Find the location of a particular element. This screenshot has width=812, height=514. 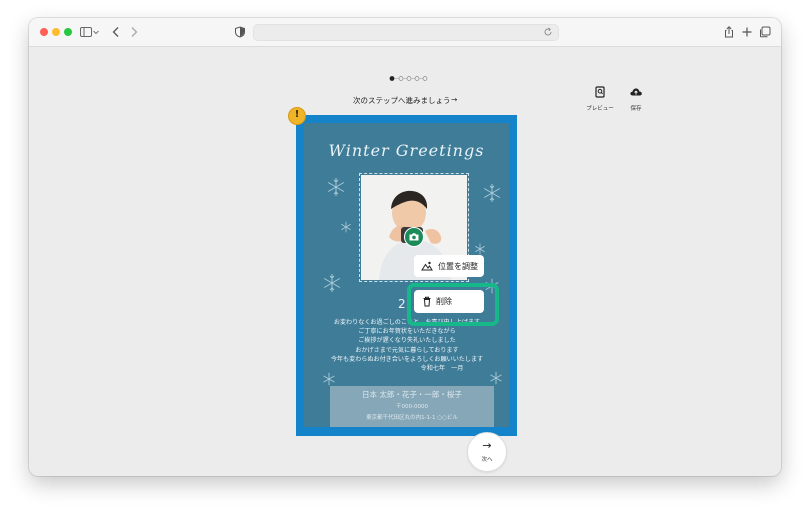

message-line: おかげさまで元気に暮らしております is located at coordinates (407, 350).